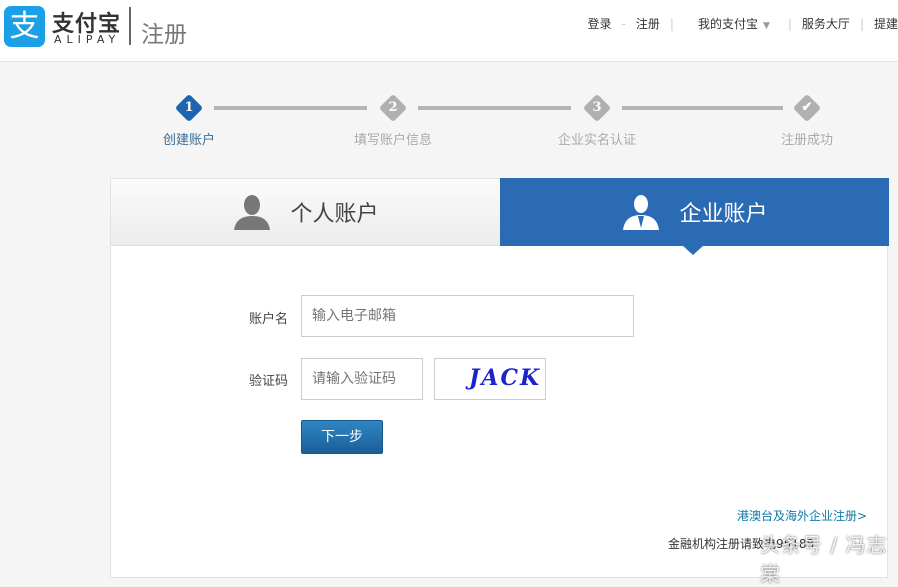  Describe the element at coordinates (727, 24) in the screenshot. I see `my-alipay-label: 我的支付宝` at that location.